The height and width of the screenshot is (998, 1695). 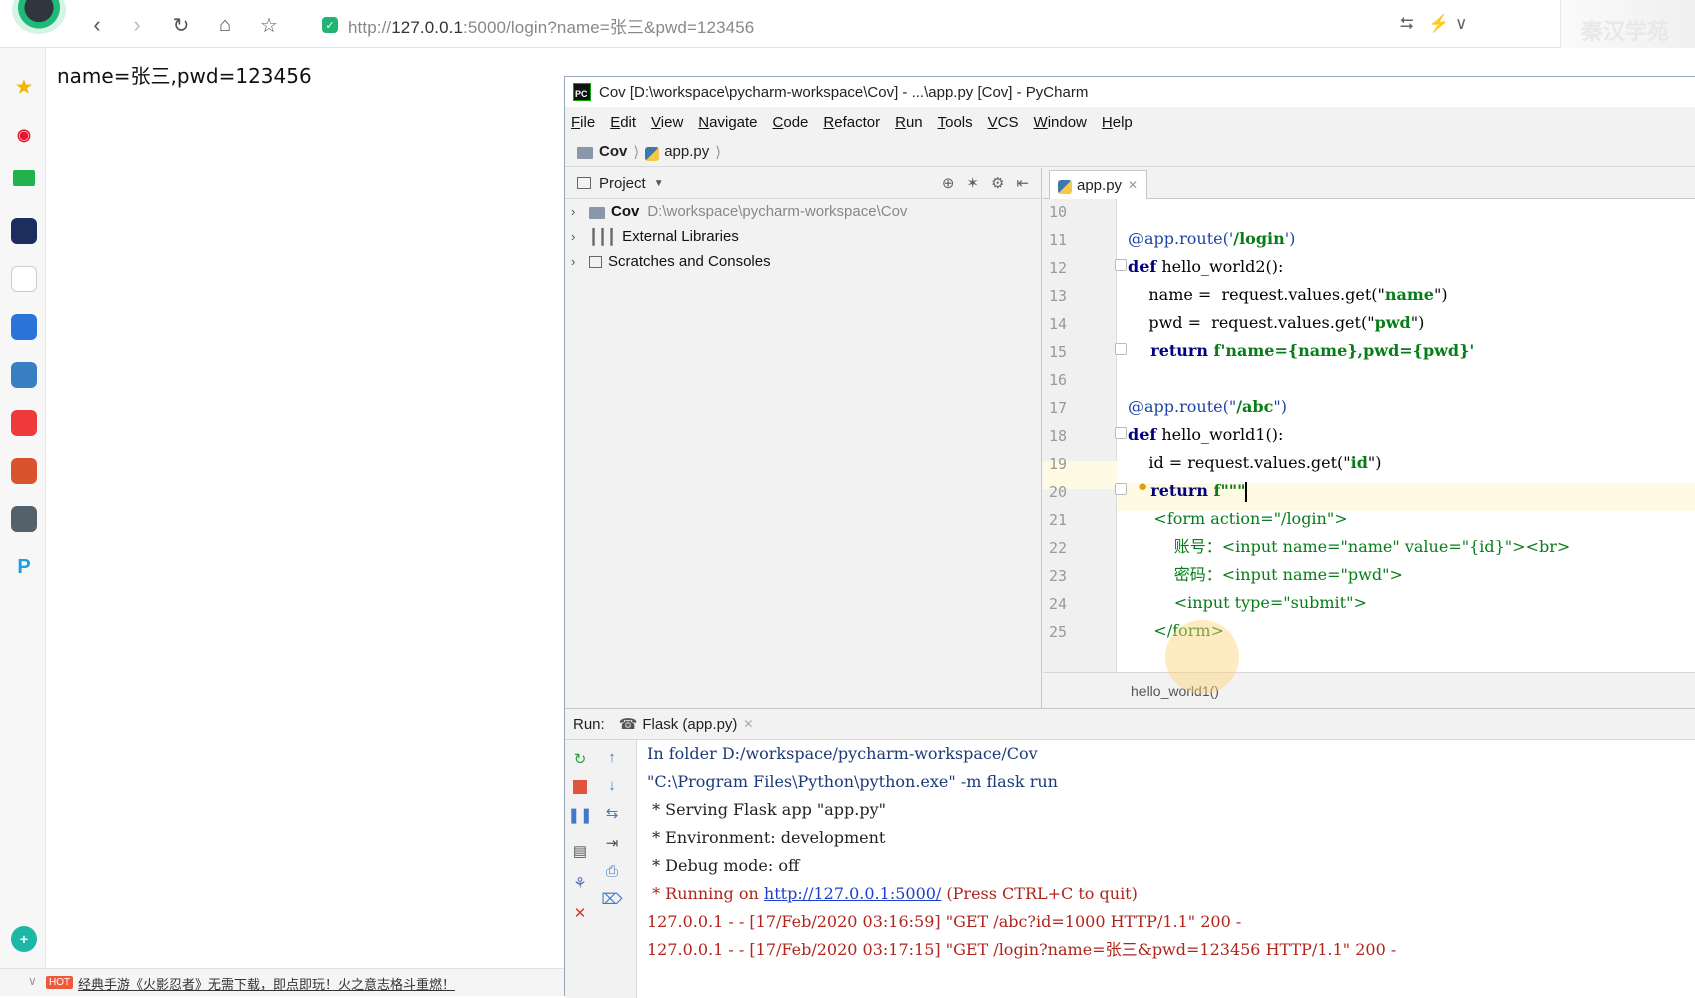 What do you see at coordinates (909, 122) in the screenshot?
I see `menu-run: Run` at bounding box center [909, 122].